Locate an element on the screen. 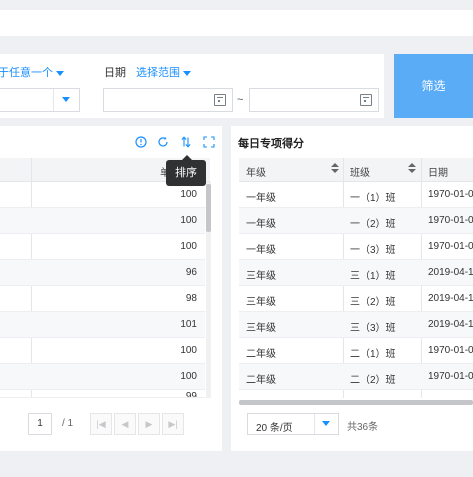 The width and height of the screenshot is (473, 477). page-size-select: 20 条/页 is located at coordinates (293, 424).